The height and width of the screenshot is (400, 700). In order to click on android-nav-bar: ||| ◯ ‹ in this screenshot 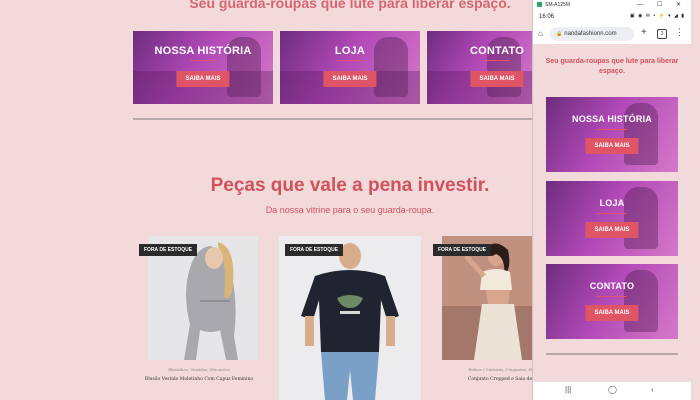, I will do `click(612, 391)`.